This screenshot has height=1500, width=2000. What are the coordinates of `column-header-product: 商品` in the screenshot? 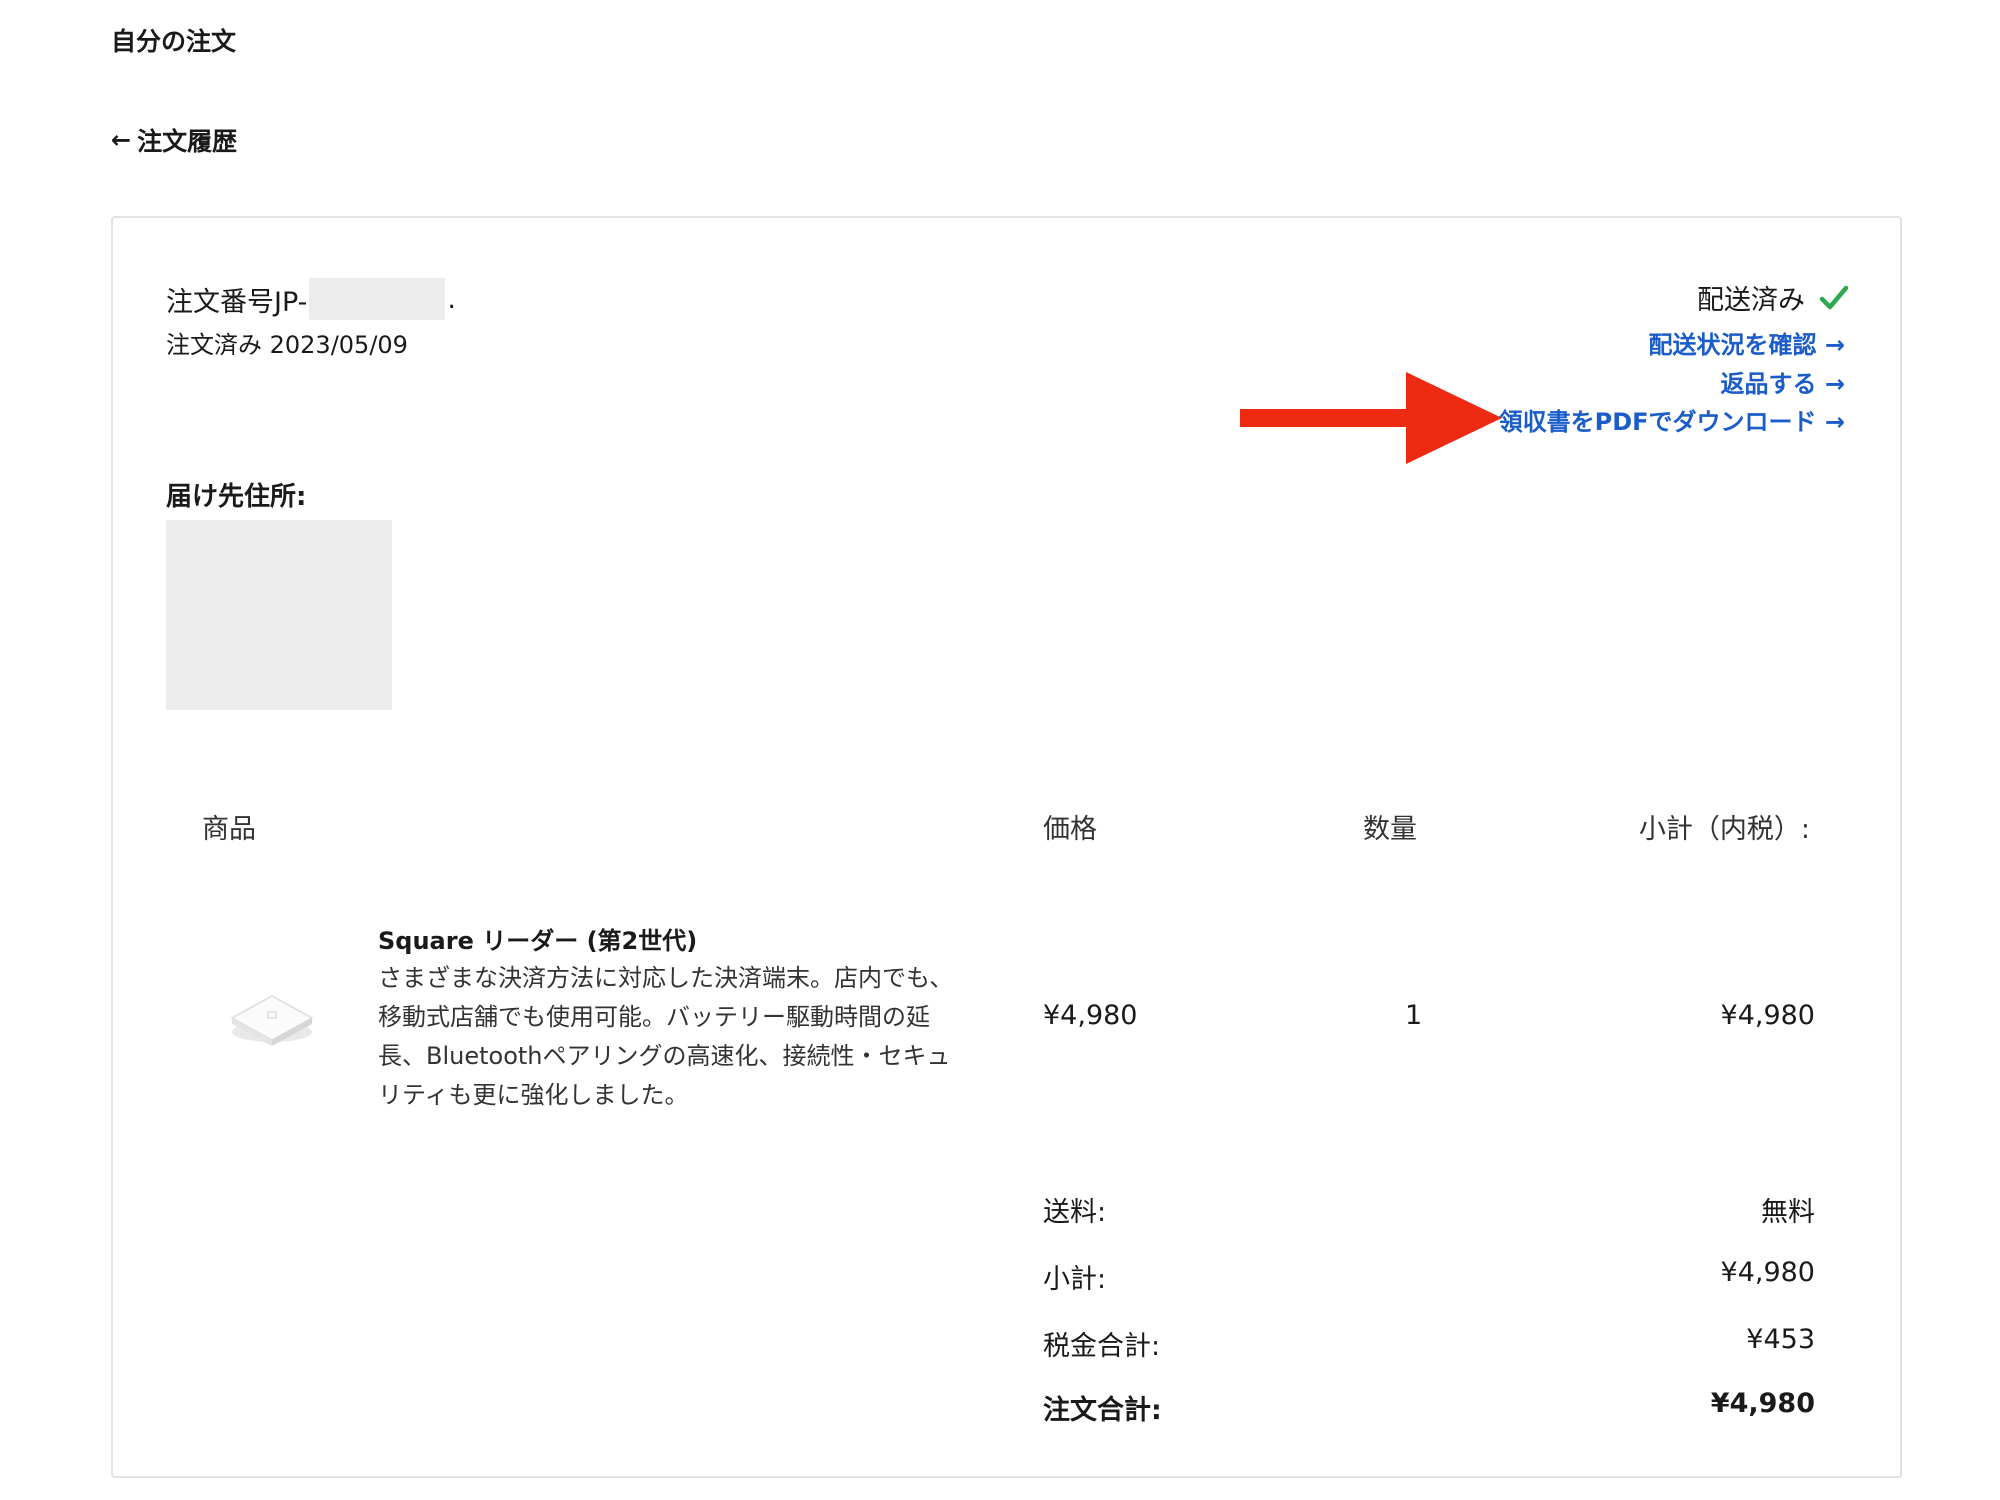 It's located at (229, 829).